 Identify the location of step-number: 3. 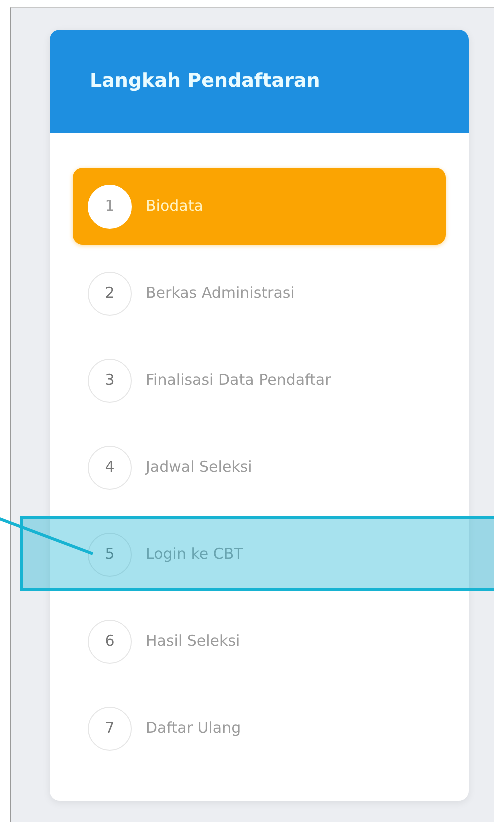
(110, 380).